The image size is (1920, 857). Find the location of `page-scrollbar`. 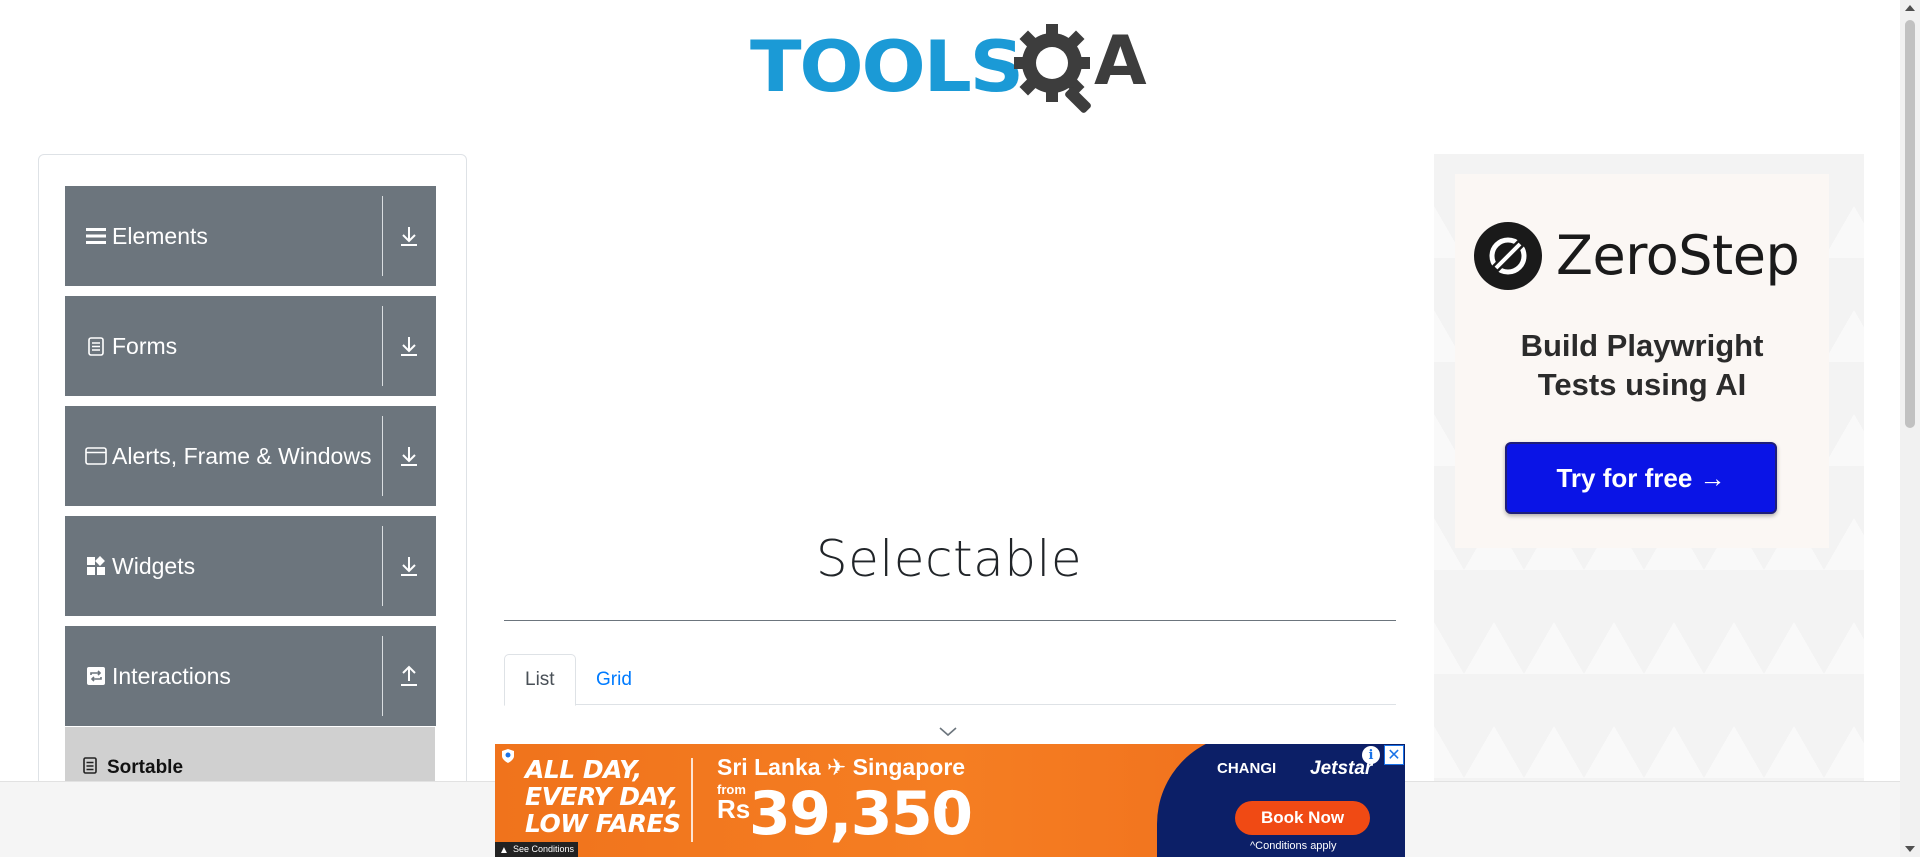

page-scrollbar is located at coordinates (1910, 428).